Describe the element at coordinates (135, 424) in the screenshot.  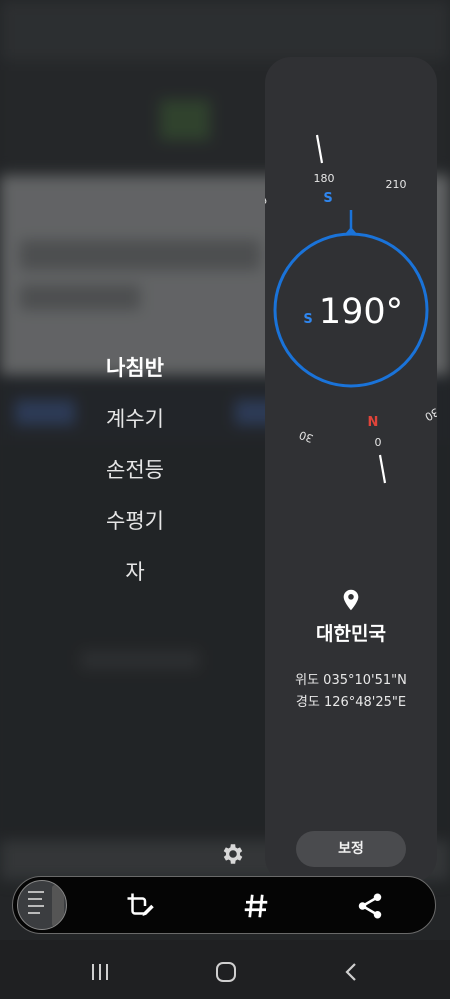
I see `menu-item-counter: 계수기` at that location.